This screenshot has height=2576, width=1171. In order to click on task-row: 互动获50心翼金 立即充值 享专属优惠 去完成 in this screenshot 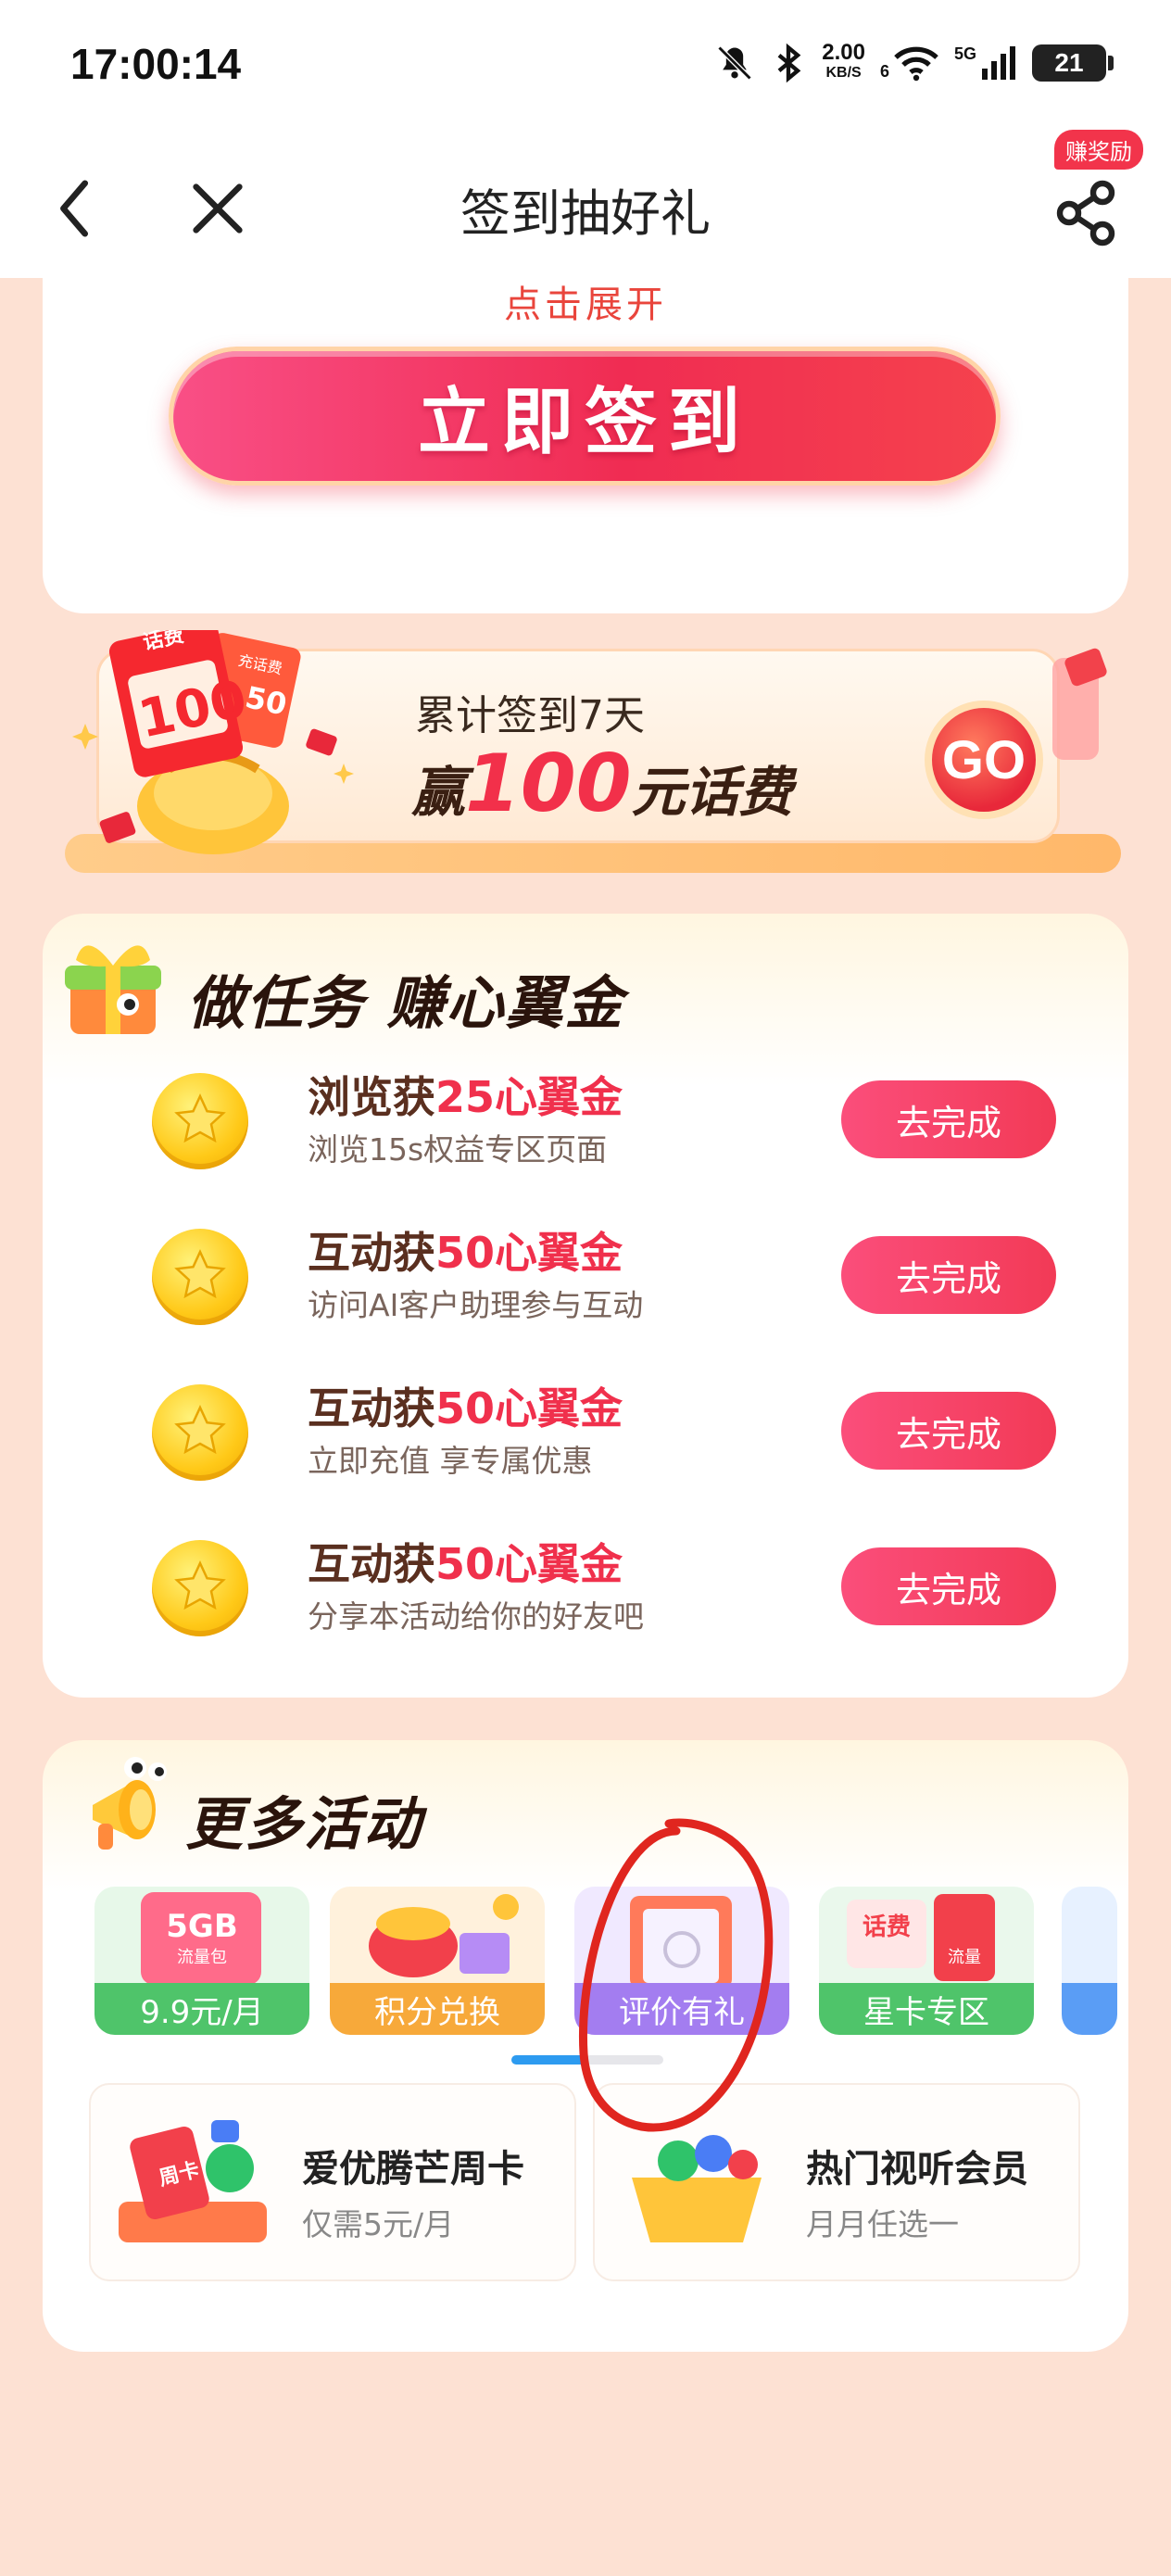, I will do `click(585, 1430)`.